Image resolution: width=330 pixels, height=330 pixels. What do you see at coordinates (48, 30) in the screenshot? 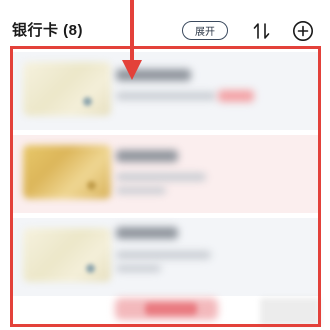
I see `page-title: 银行卡 (8)` at bounding box center [48, 30].